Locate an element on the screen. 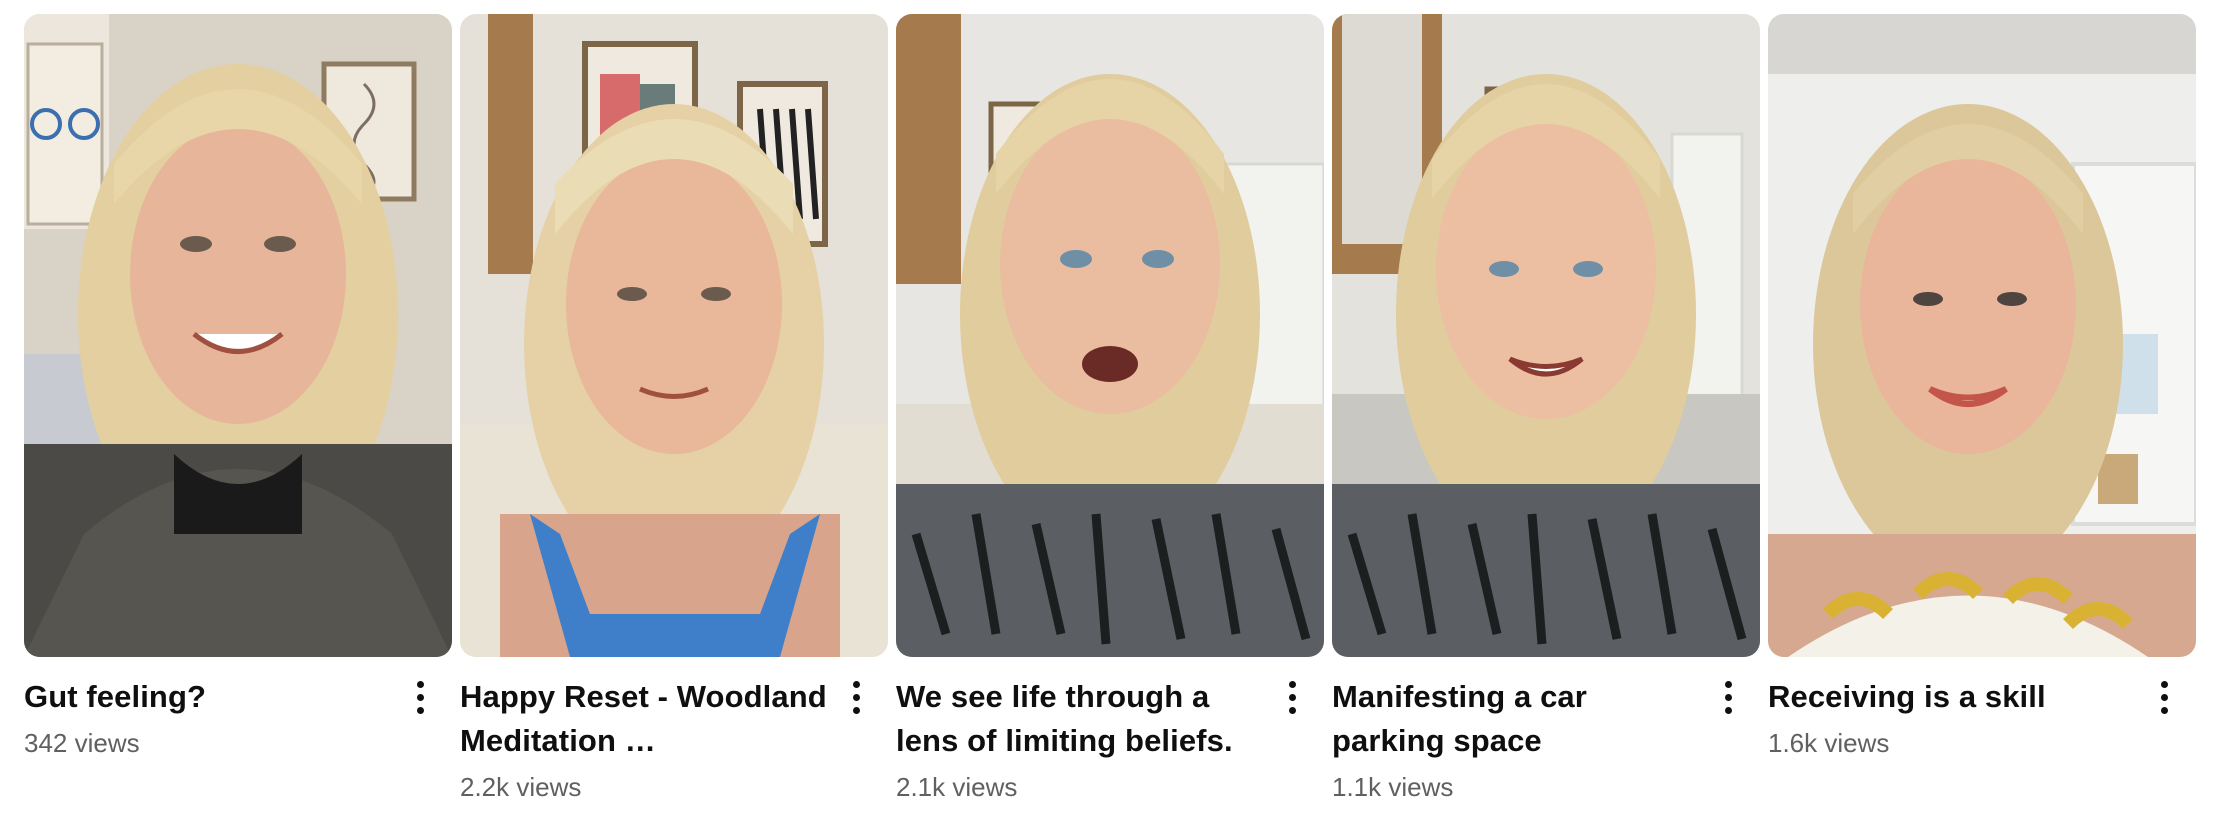  short-title: Manifesting a car parking space is located at coordinates (1516, 719).